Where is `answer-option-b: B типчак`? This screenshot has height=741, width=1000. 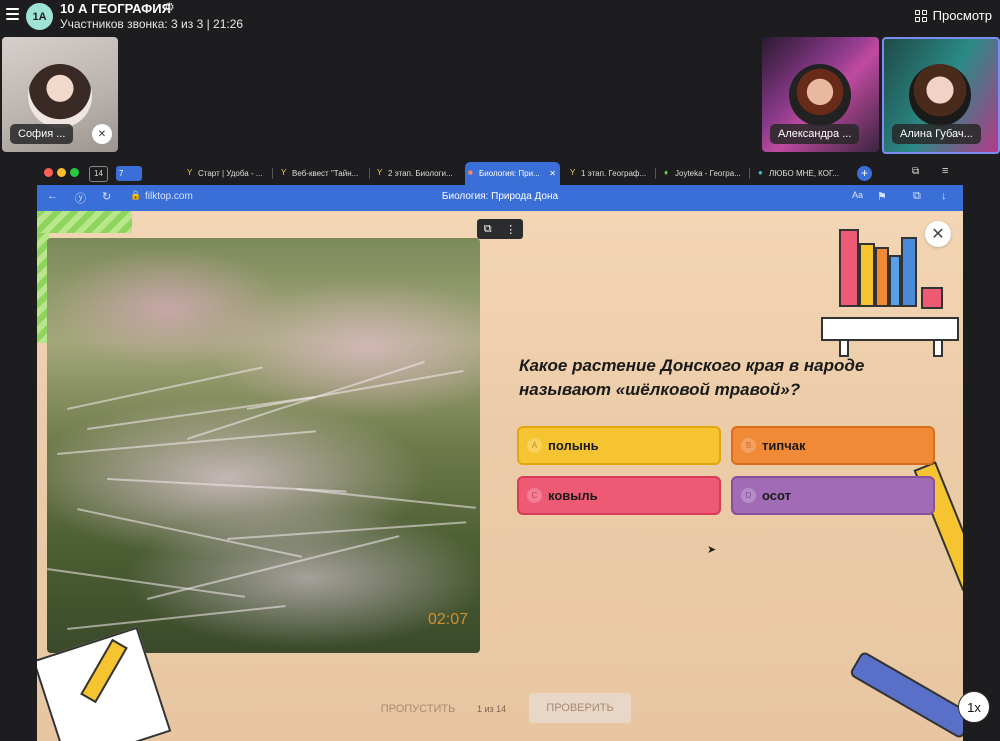 answer-option-b: B типчак is located at coordinates (833, 445).